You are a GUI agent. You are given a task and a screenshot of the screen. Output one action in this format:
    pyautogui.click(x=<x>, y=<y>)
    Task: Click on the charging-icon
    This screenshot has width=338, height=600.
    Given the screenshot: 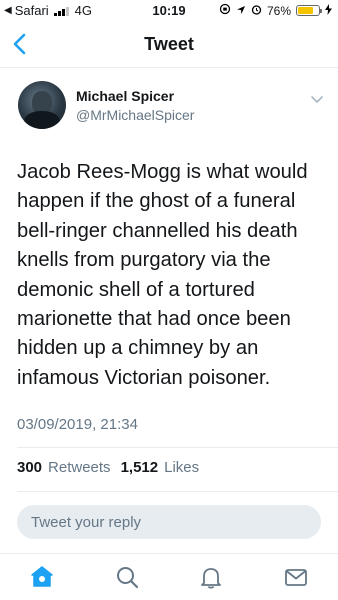 What is the action you would take?
    pyautogui.click(x=328, y=10)
    